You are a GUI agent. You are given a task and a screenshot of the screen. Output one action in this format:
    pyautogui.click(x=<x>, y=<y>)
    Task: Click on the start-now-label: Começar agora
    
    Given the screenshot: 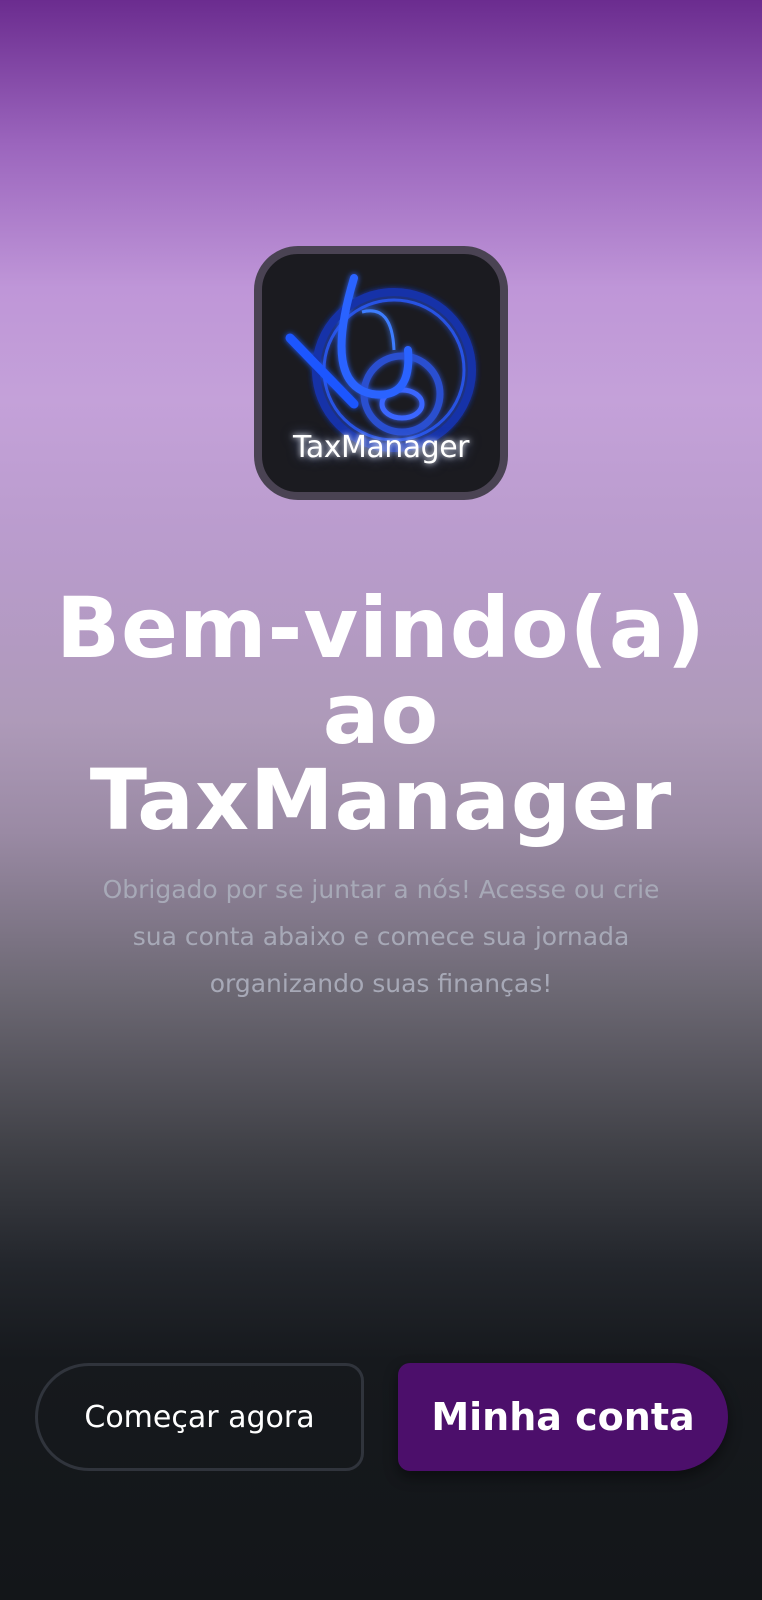 What is the action you would take?
    pyautogui.click(x=199, y=1417)
    